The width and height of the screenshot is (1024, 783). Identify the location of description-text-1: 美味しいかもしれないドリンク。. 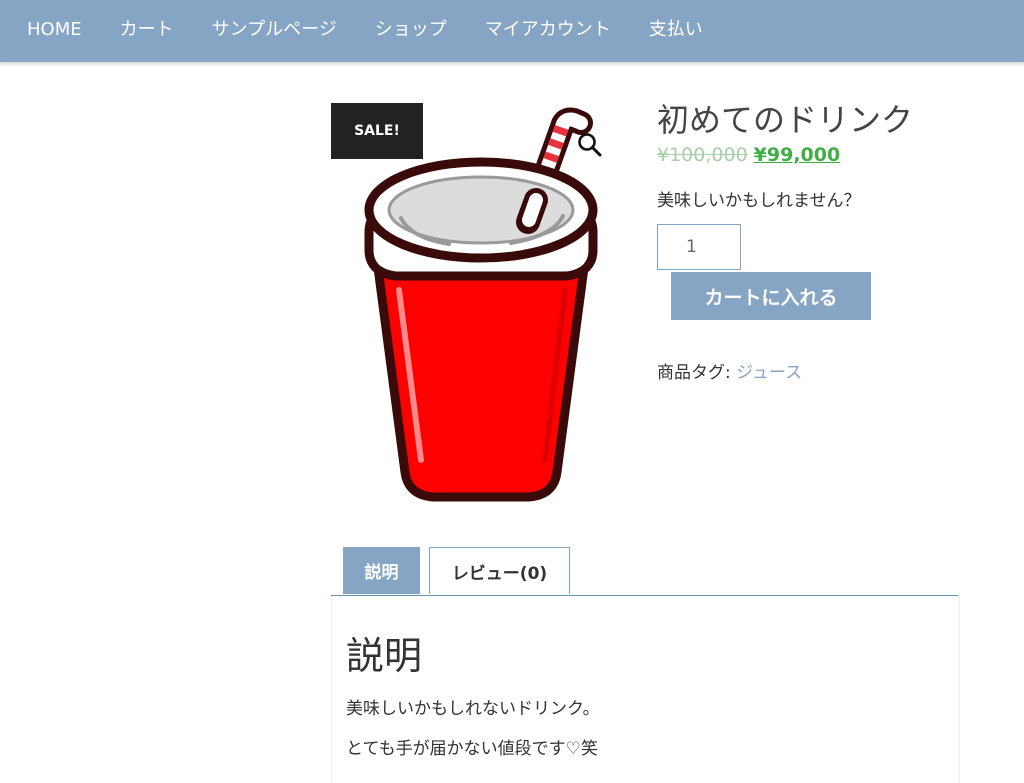
(473, 709).